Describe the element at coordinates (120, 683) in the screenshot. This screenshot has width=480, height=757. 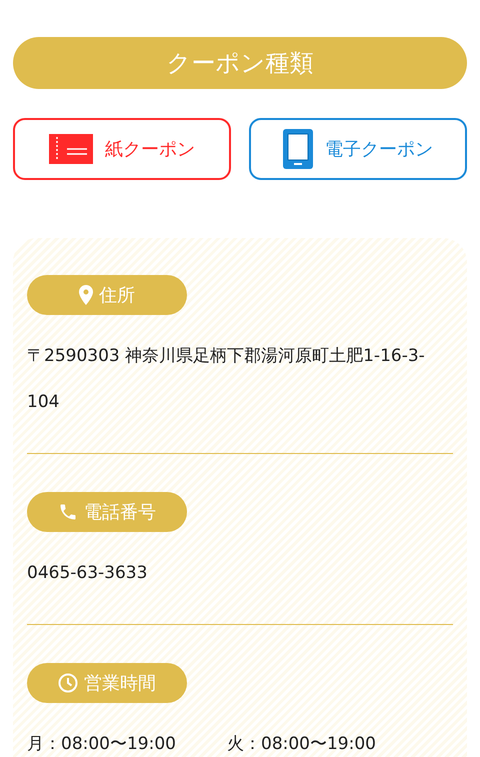
I see `section-title: 営業時間` at that location.